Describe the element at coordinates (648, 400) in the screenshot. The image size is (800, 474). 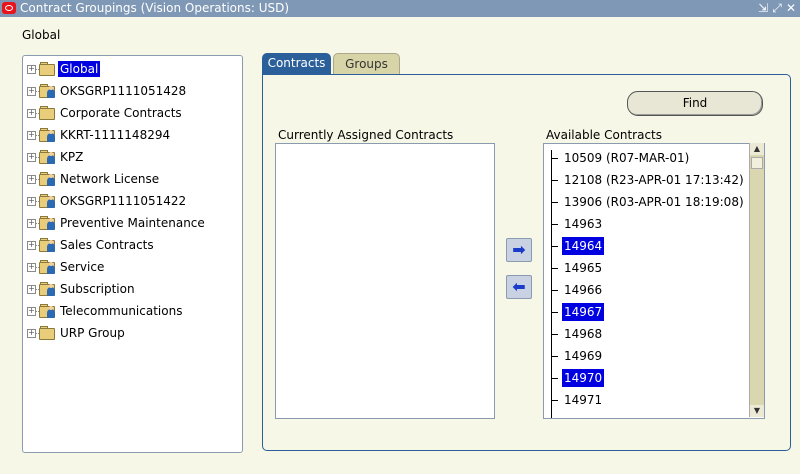
I see `list-item: 14971` at that location.